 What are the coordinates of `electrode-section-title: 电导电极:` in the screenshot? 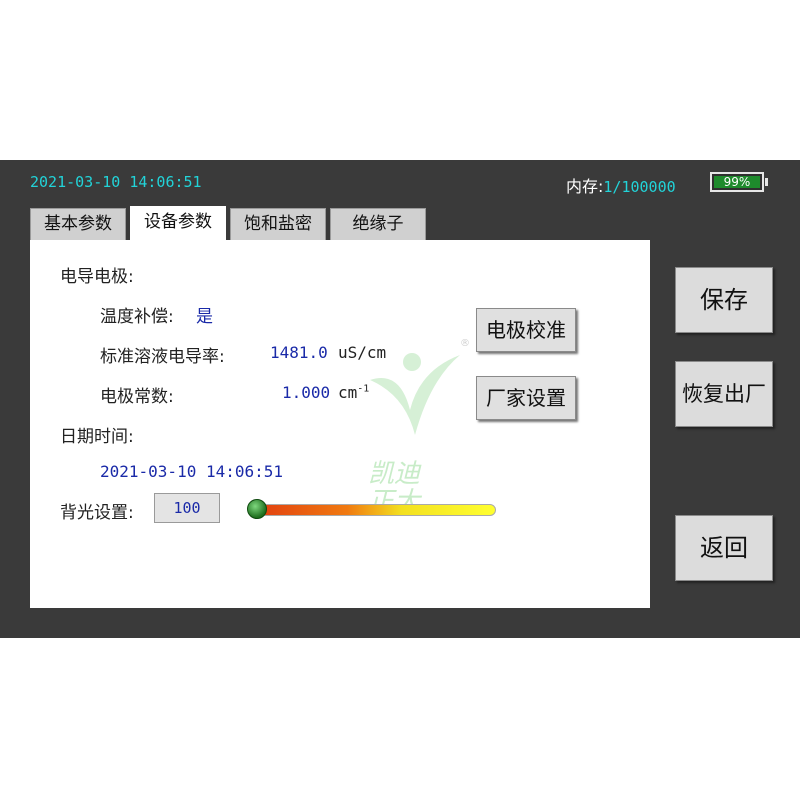 It's located at (97, 277).